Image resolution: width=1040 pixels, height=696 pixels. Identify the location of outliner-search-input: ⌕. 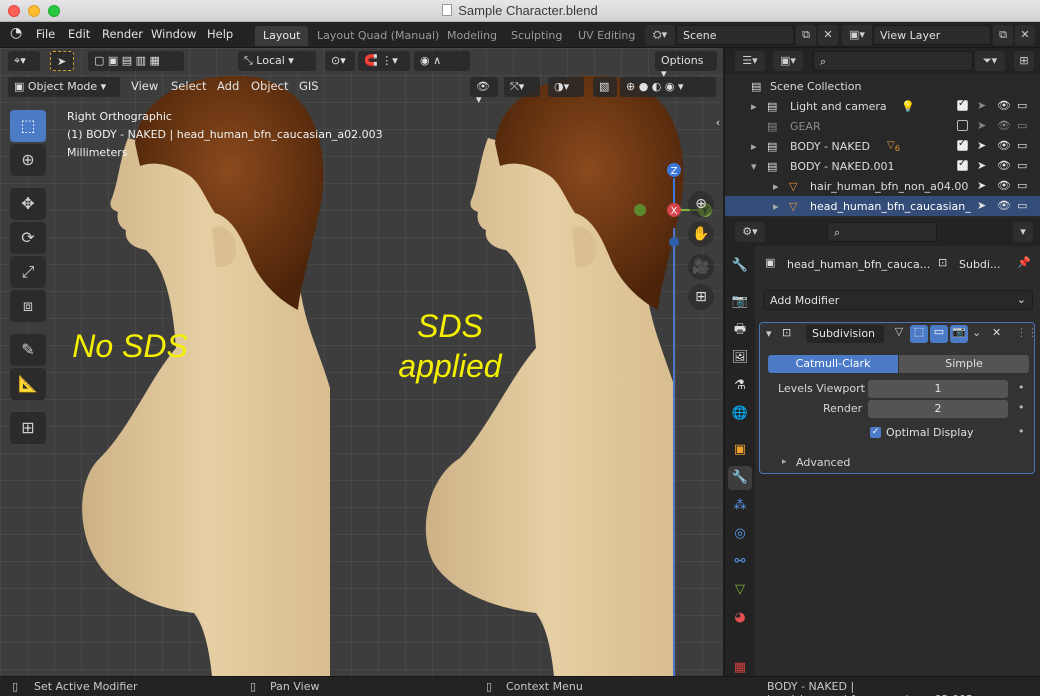
(893, 61).